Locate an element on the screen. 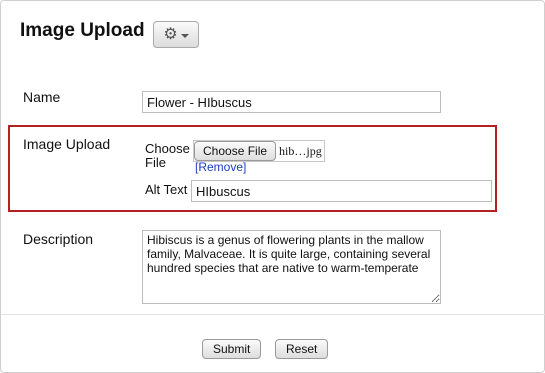  choose-file-label: Choose File is located at coordinates (167, 155).